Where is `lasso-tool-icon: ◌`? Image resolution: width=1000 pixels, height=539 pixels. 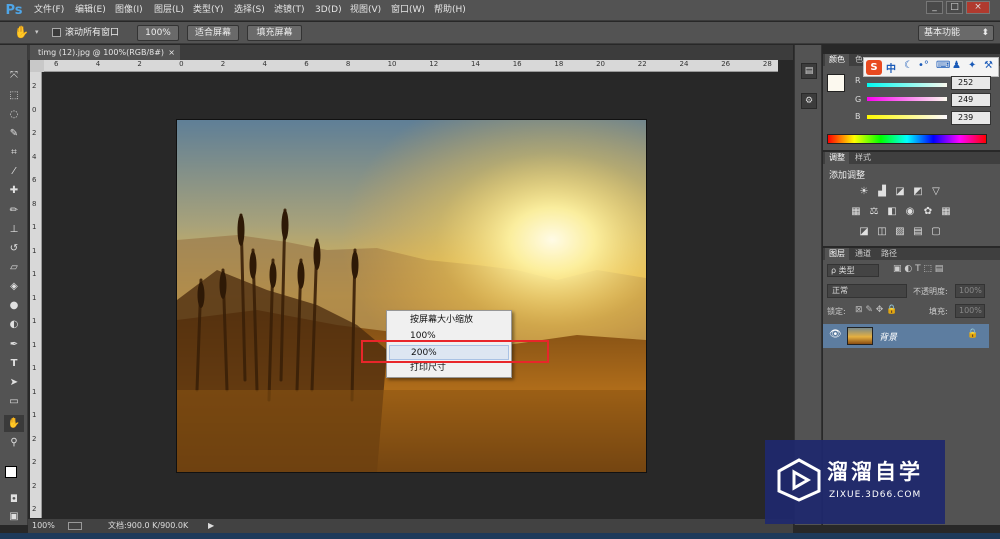
lasso-tool-icon: ◌ is located at coordinates (14, 114).